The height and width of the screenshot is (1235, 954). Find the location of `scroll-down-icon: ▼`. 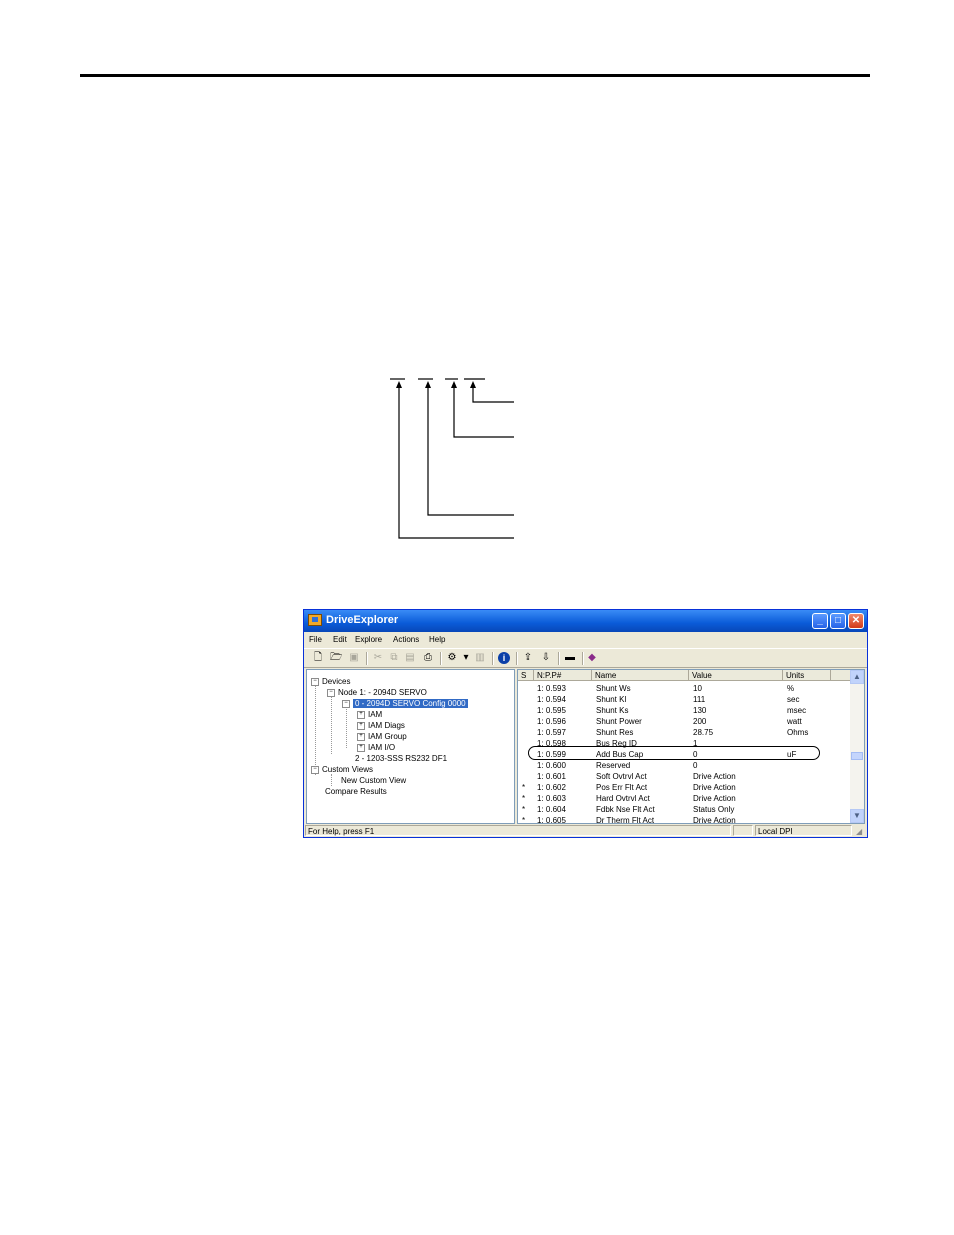

scroll-down-icon: ▼ is located at coordinates (857, 816).